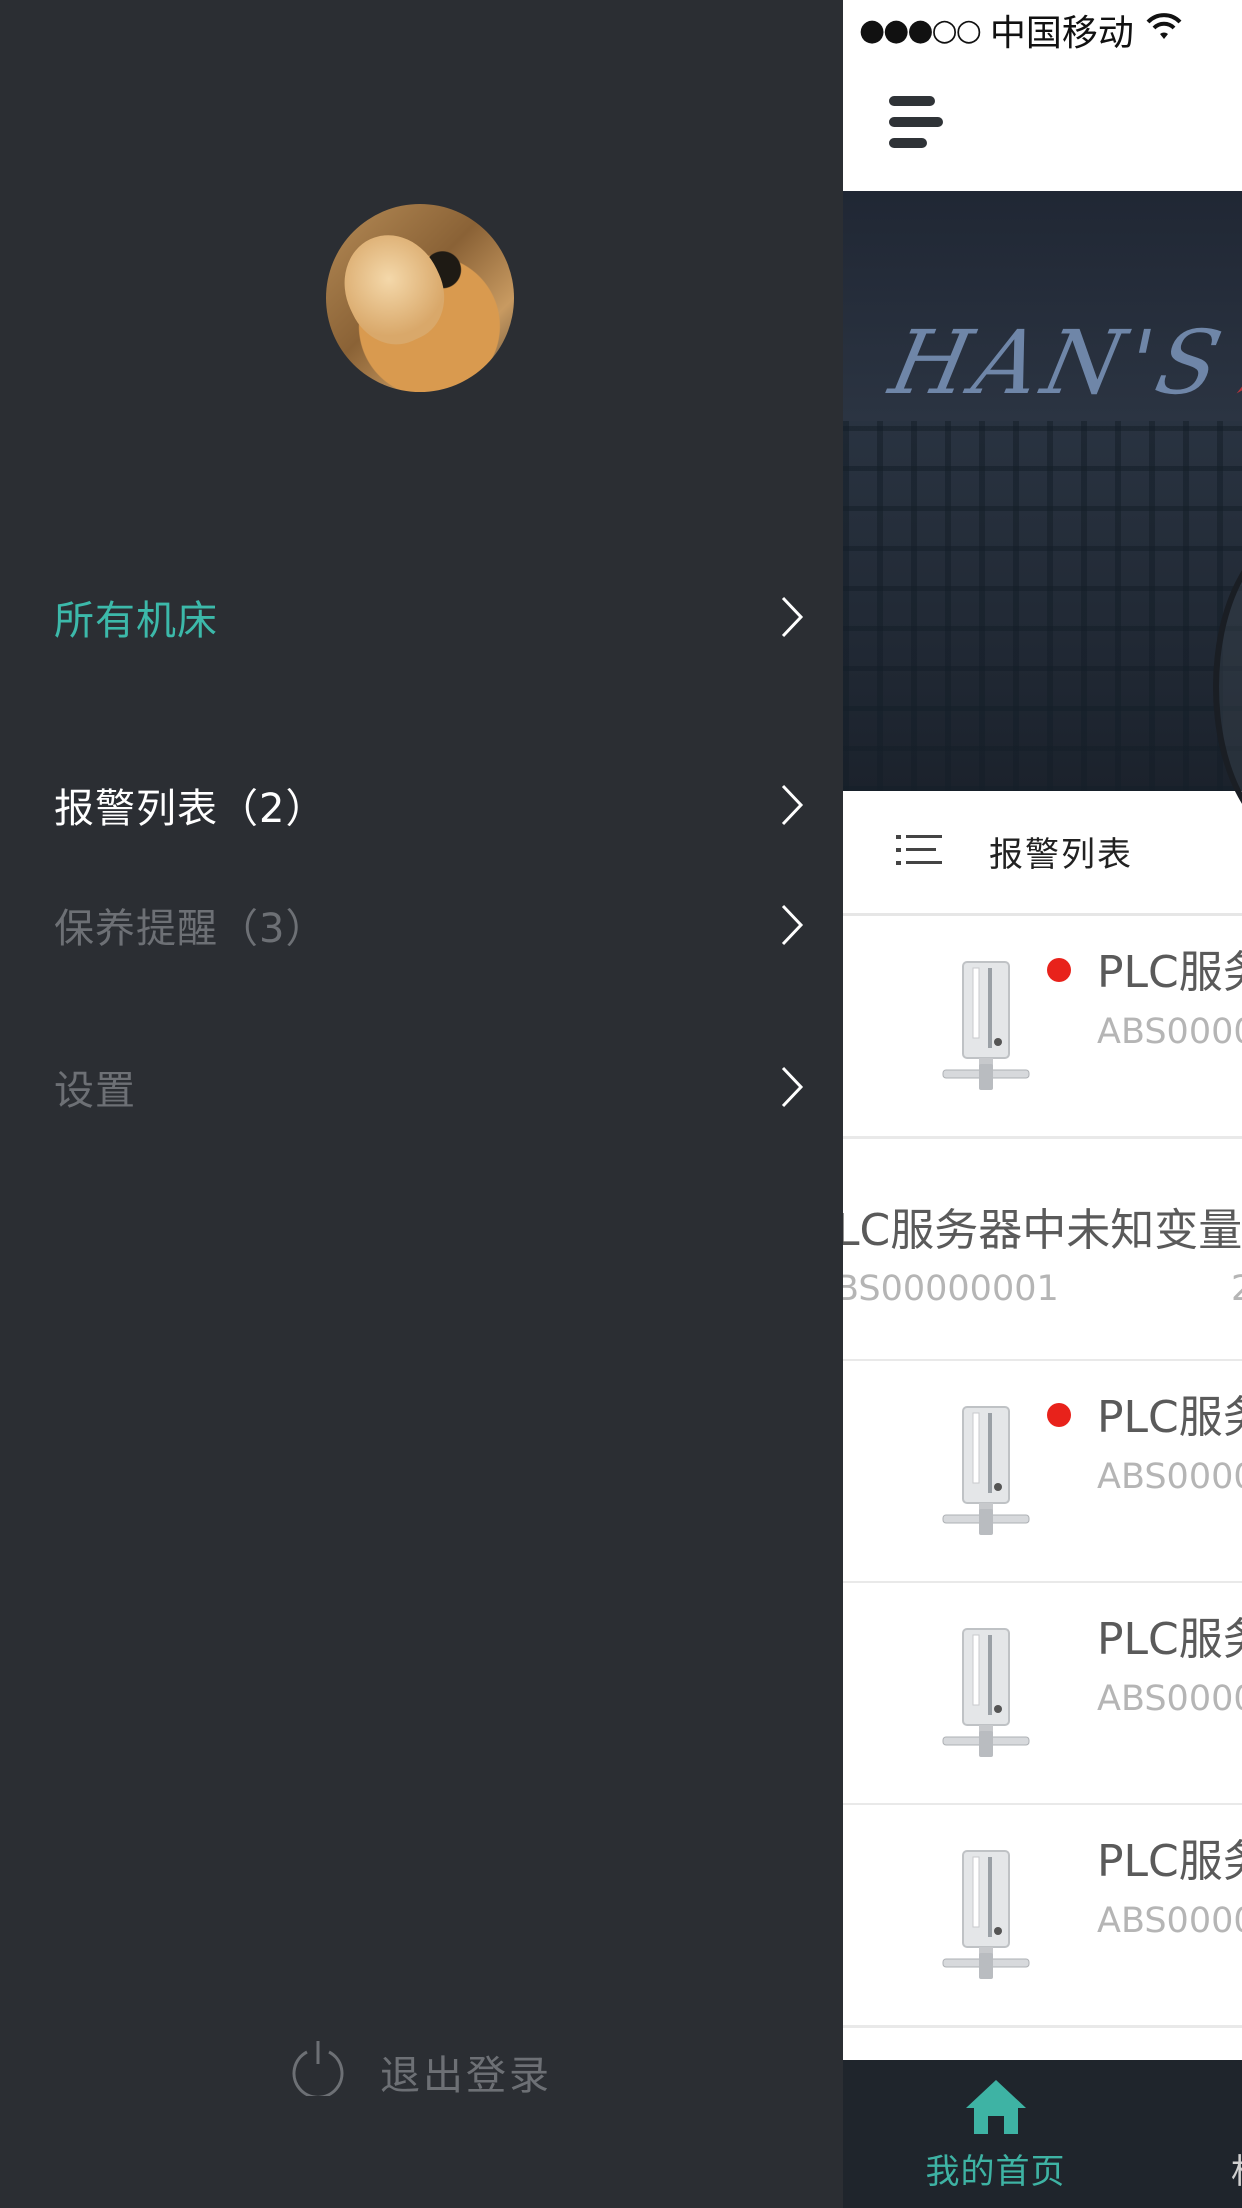 The height and width of the screenshot is (2208, 1242). Describe the element at coordinates (919, 852) in the screenshot. I see `list-icon` at that location.